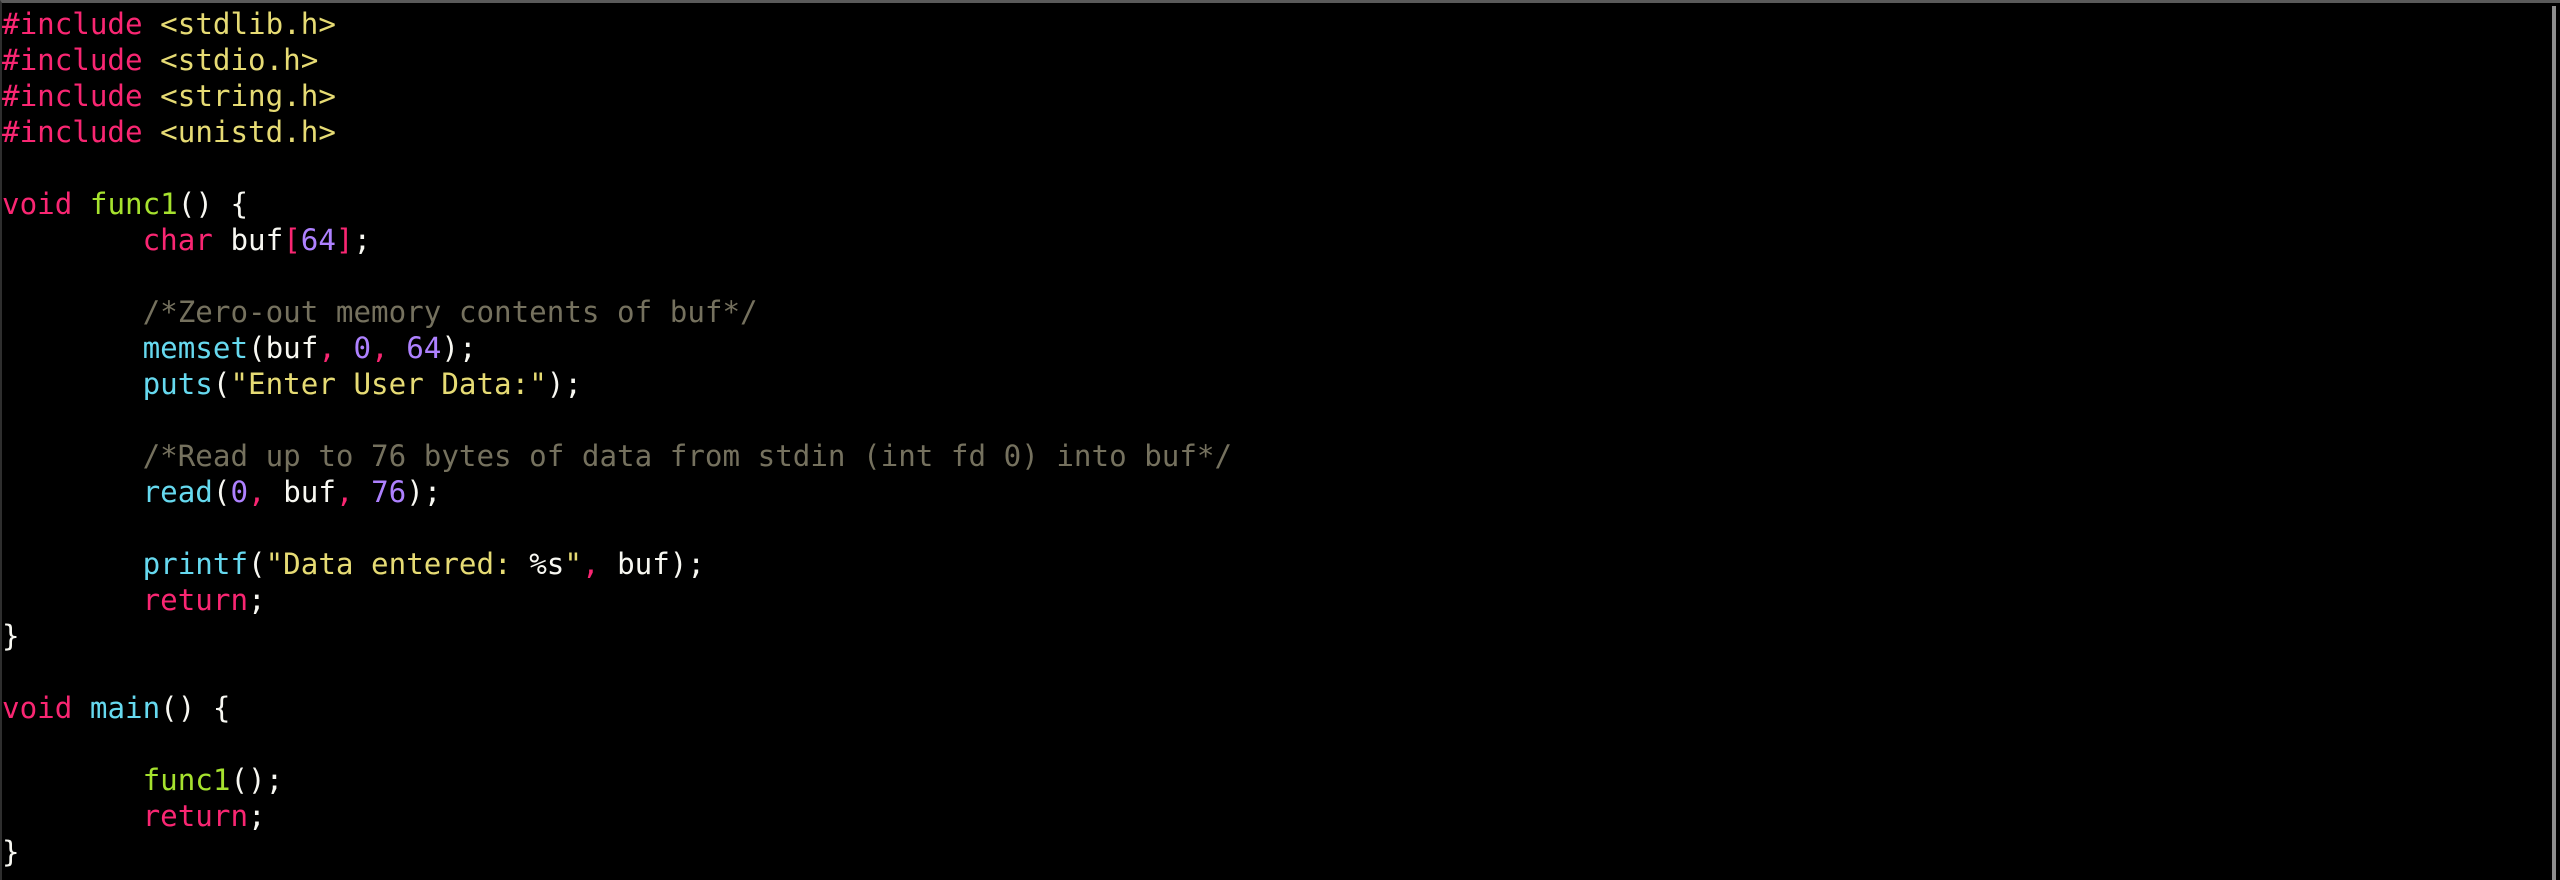 The height and width of the screenshot is (880, 2560). What do you see at coordinates (257, 780) in the screenshot?
I see `code-token-default: ();` at bounding box center [257, 780].